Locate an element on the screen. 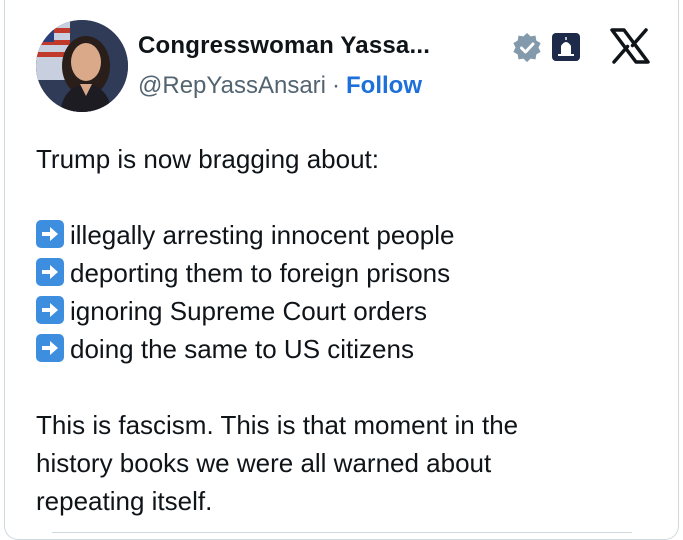 The image size is (683, 540). follow-button: Follow is located at coordinates (384, 85).